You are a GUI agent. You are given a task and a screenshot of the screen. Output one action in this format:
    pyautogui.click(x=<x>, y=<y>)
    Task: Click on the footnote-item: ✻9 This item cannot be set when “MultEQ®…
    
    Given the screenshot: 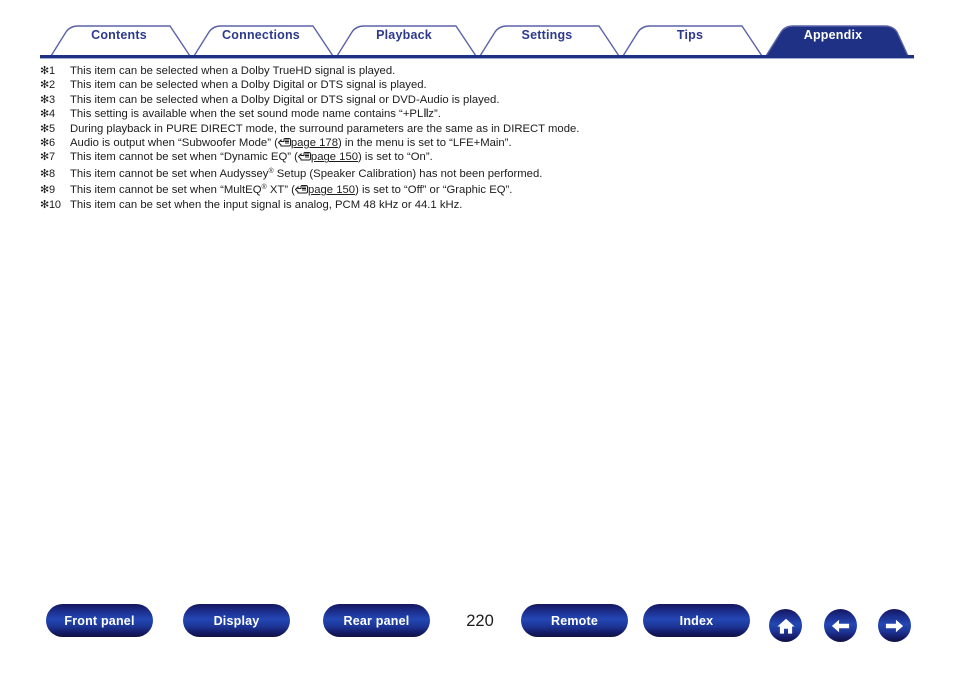 What is the action you would take?
    pyautogui.click(x=480, y=189)
    